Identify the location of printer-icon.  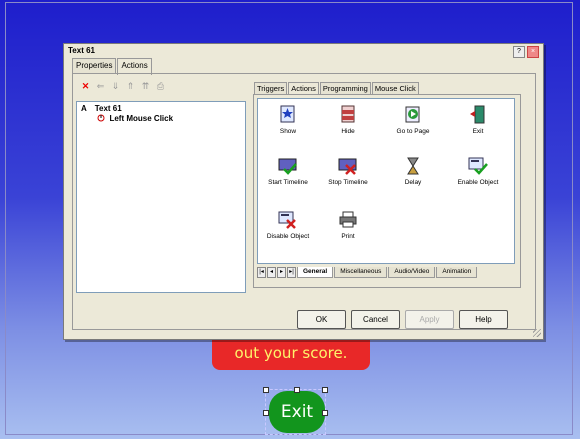
(348, 219).